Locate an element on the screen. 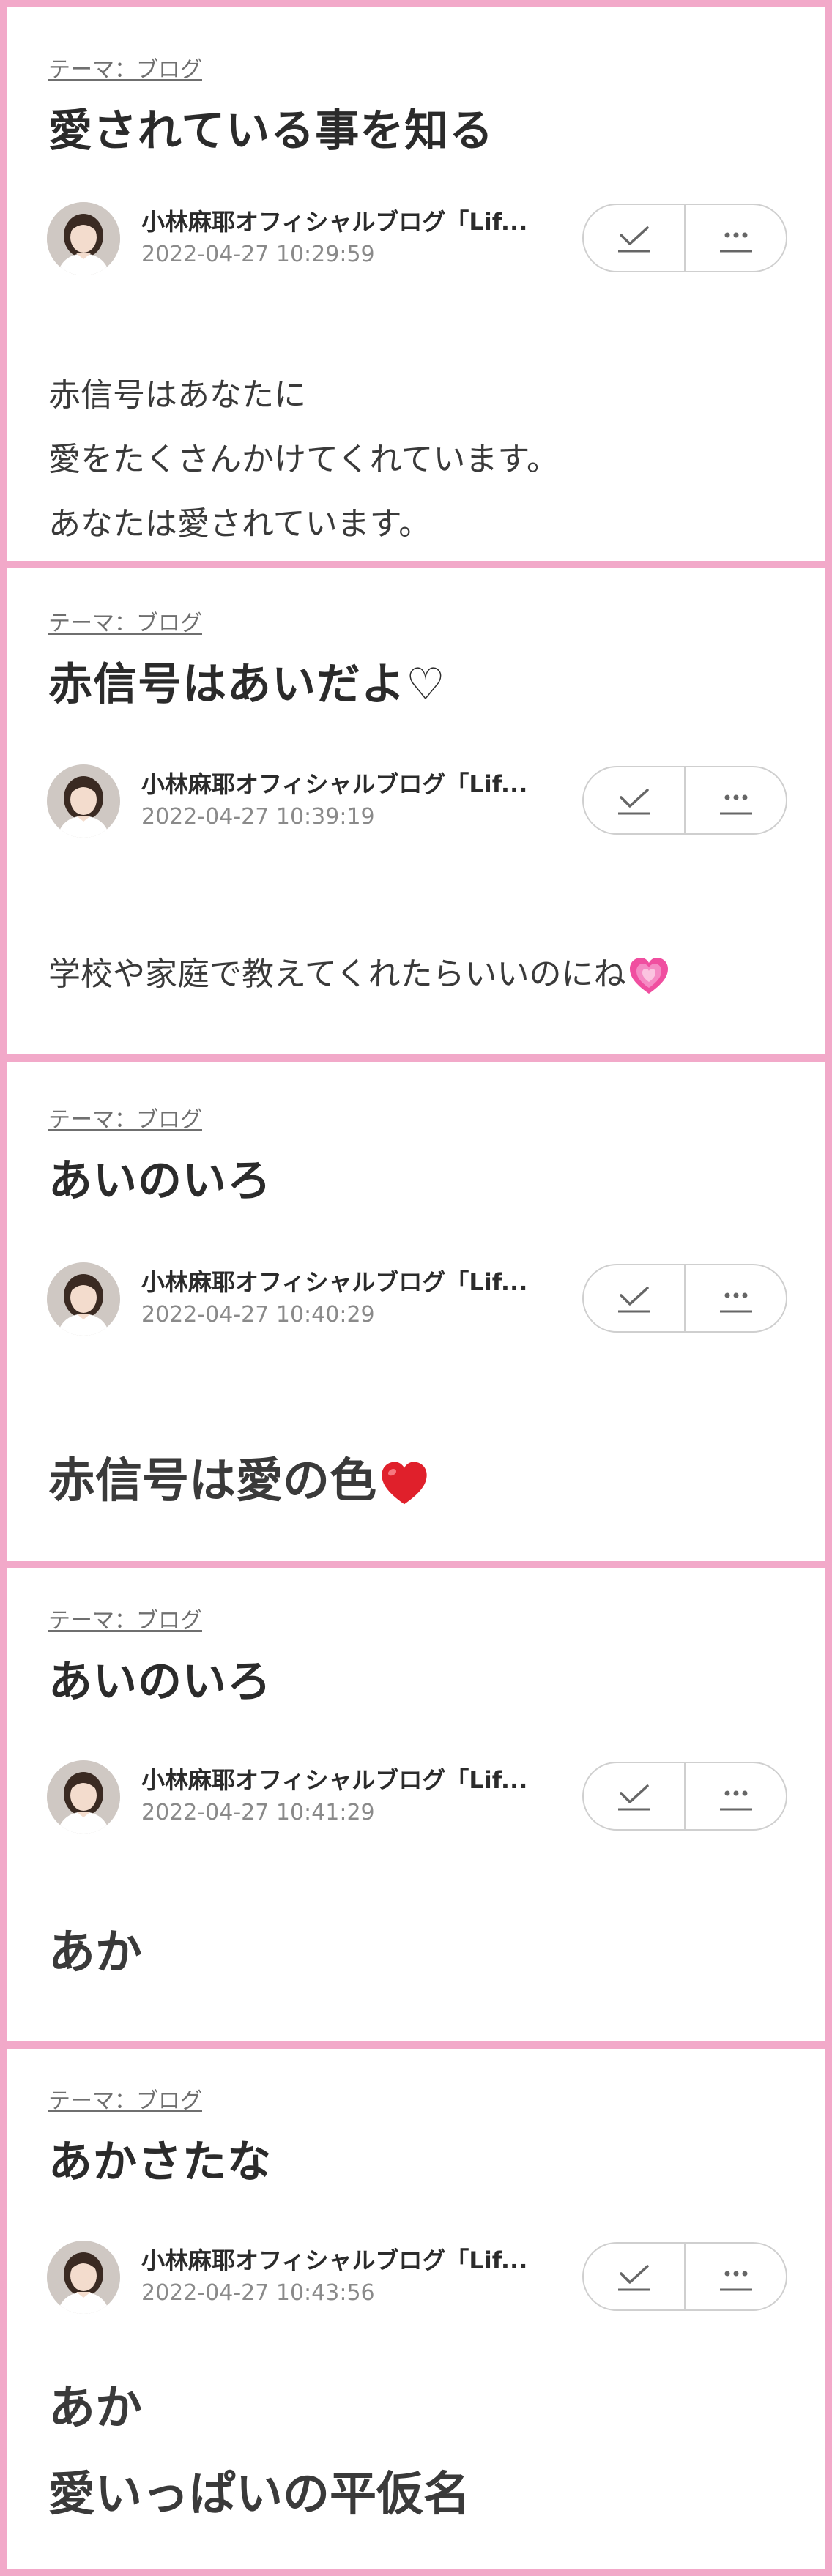  post-date: 2022-04-27 10:40:29 is located at coordinates (258, 1315).